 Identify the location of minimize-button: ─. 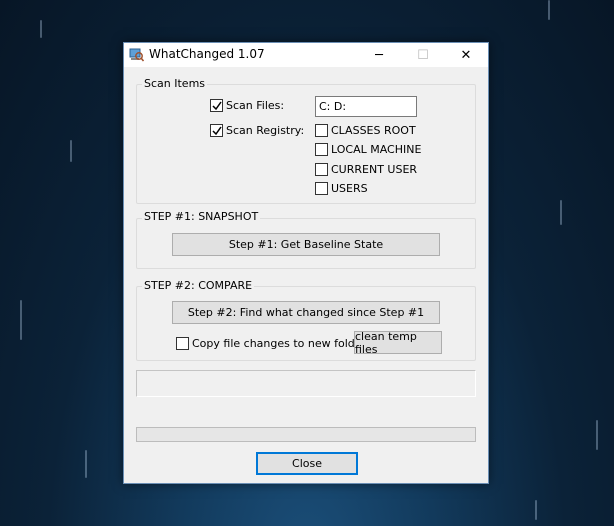
(379, 55).